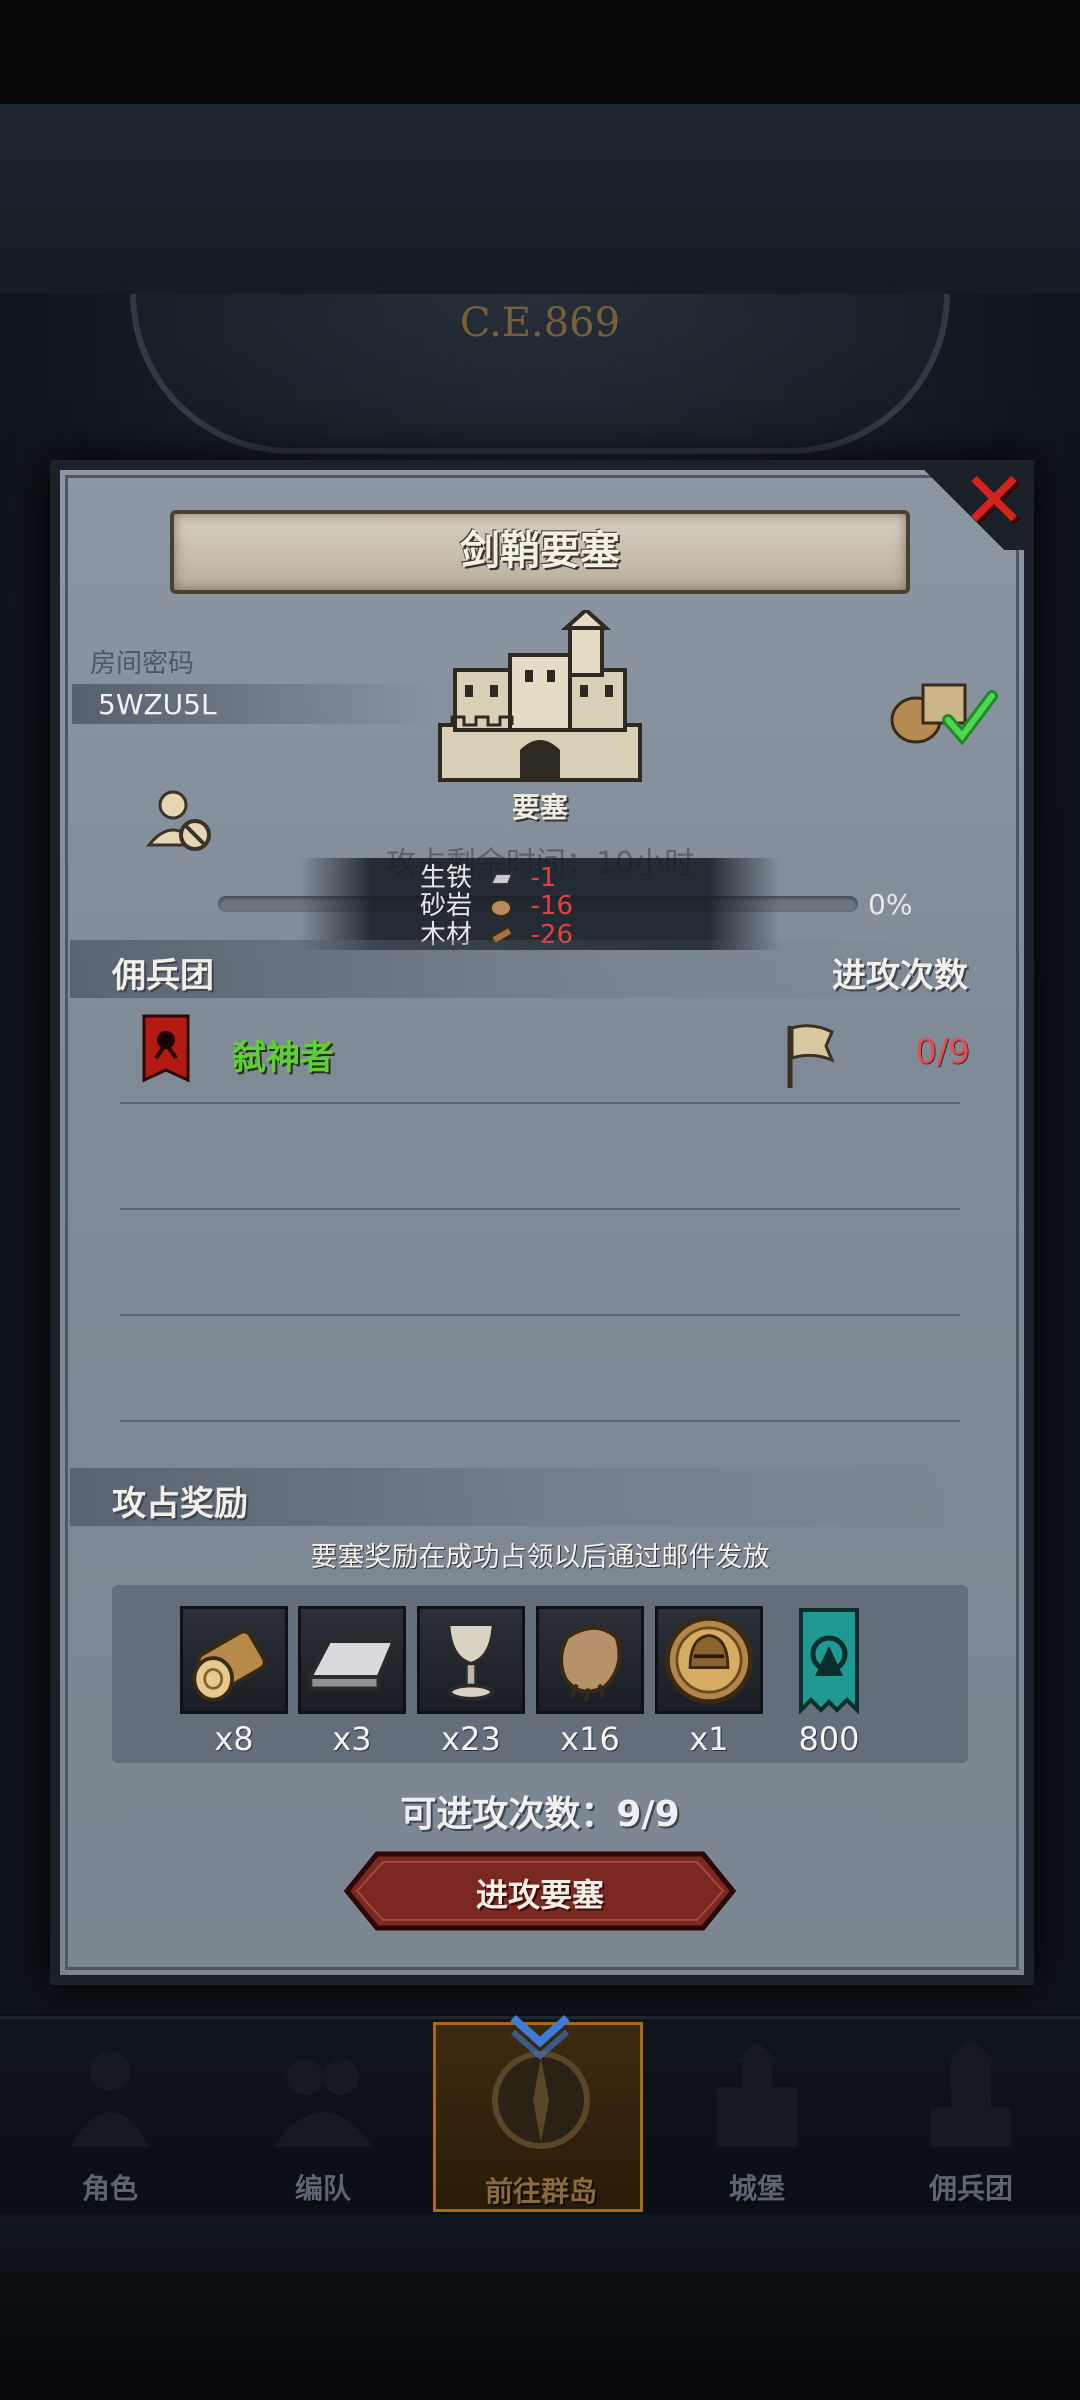 This screenshot has height=2400, width=1080. Describe the element at coordinates (163, 976) in the screenshot. I see `mercenary-section-title: 佣兵团` at that location.